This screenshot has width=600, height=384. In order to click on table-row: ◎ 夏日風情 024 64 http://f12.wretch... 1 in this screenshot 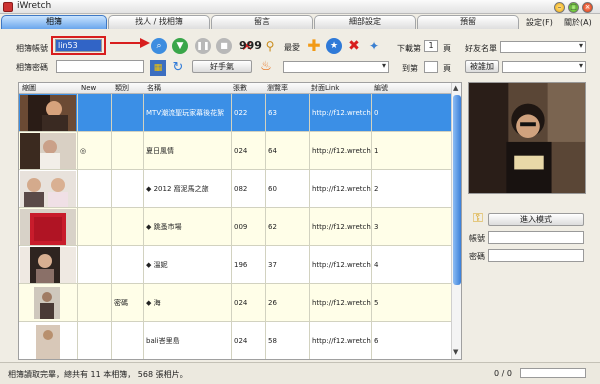, I will do `click(235, 151)`.